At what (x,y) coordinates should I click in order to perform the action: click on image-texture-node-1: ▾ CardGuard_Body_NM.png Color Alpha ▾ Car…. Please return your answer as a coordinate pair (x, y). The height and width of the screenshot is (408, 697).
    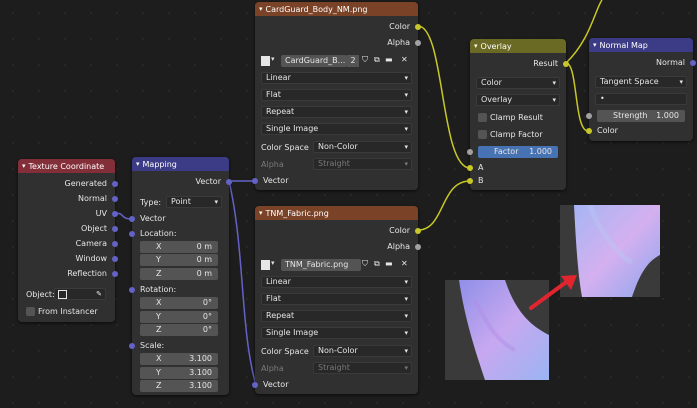
    Looking at the image, I should click on (336, 96).